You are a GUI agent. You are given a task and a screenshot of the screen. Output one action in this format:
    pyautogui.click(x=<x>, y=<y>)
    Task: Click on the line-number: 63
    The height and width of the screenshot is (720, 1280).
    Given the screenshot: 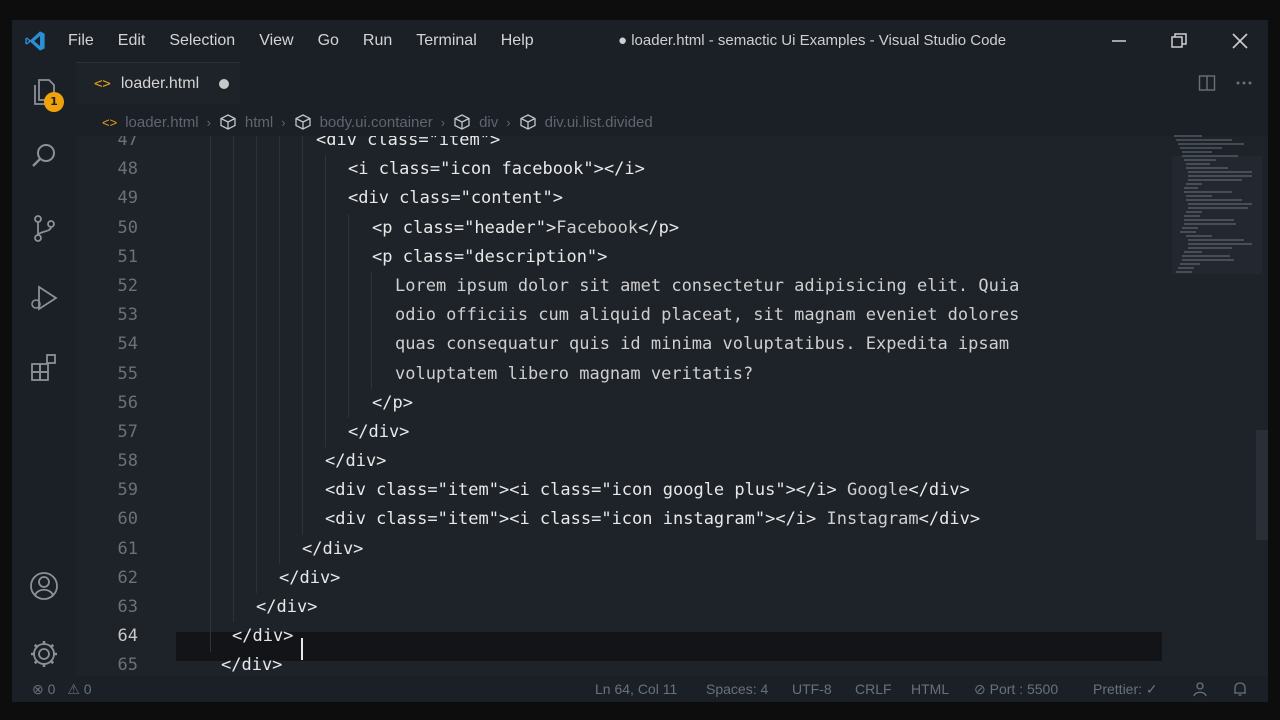 What is the action you would take?
    pyautogui.click(x=127, y=607)
    